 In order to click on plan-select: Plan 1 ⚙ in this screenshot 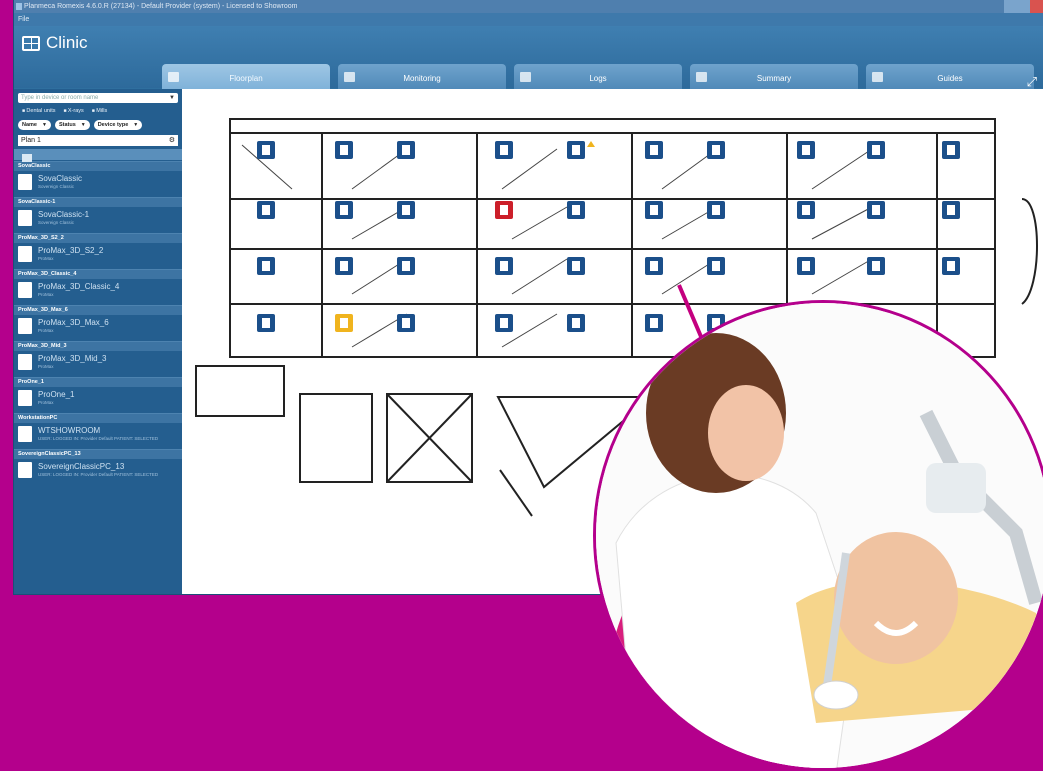, I will do `click(98, 140)`.